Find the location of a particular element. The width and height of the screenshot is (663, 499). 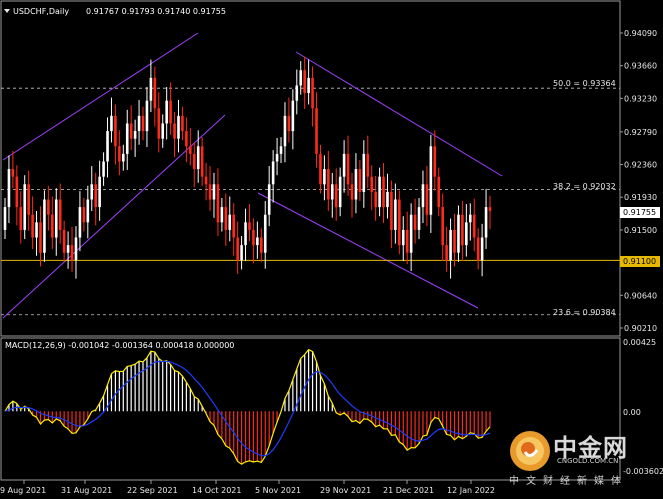

fib-23-label: 23.6 = 0.90384 is located at coordinates (584, 312).